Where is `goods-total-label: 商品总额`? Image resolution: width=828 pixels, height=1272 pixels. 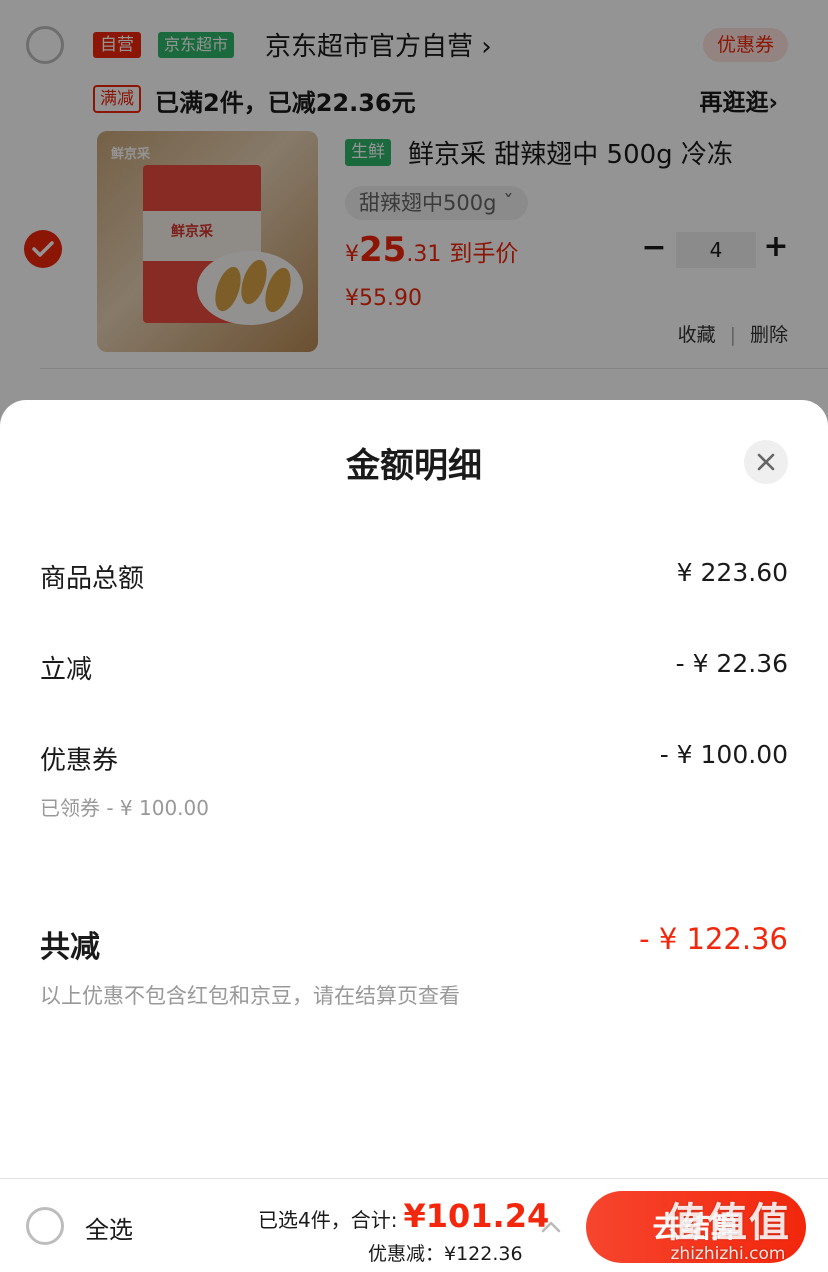 goods-total-label: 商品总额 is located at coordinates (92, 579).